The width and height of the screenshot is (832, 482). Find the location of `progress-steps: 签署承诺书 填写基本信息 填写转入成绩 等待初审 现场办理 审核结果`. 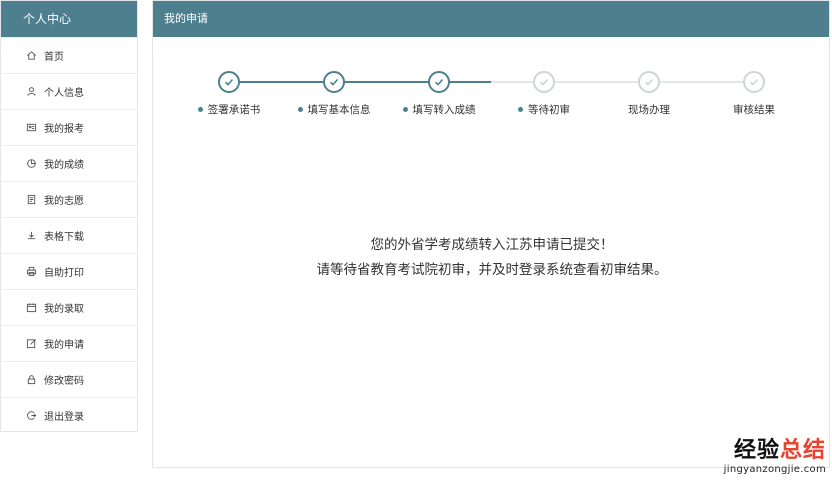

progress-steps: 签署承诺书 填写基本信息 填写转入成绩 等待初审 现场办理 审核结果 is located at coordinates (492, 95).